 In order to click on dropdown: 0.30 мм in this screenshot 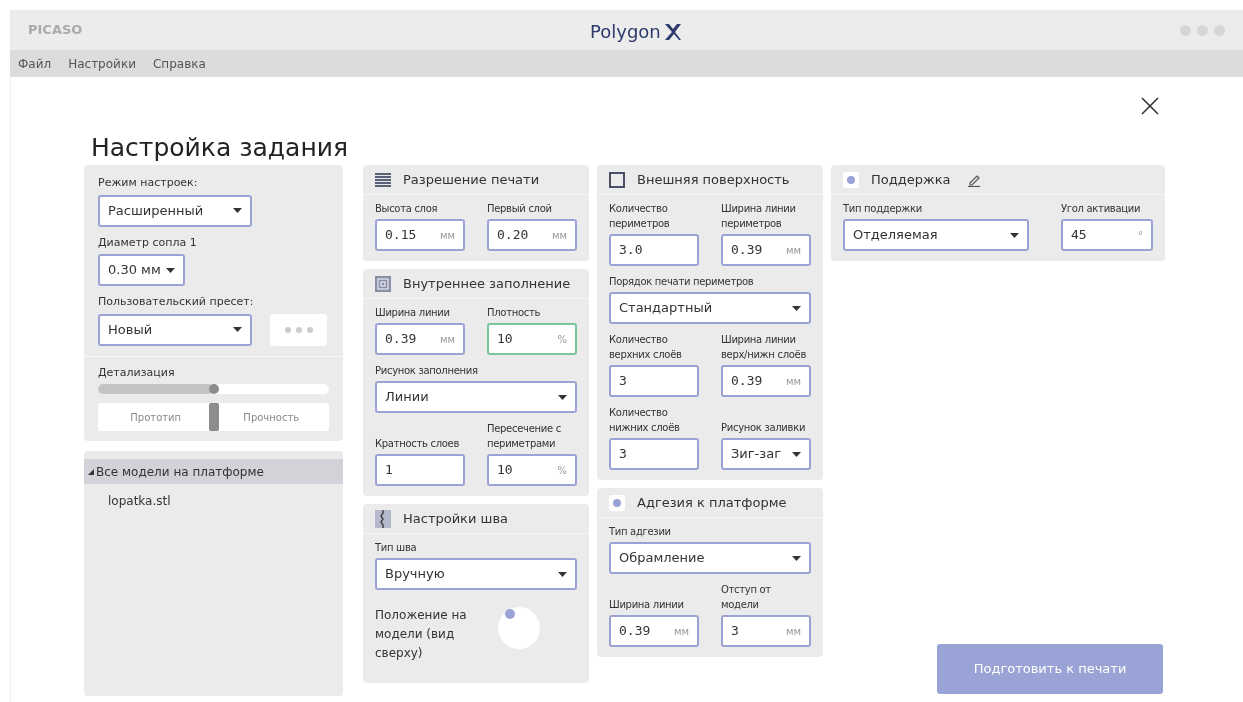, I will do `click(141, 270)`.